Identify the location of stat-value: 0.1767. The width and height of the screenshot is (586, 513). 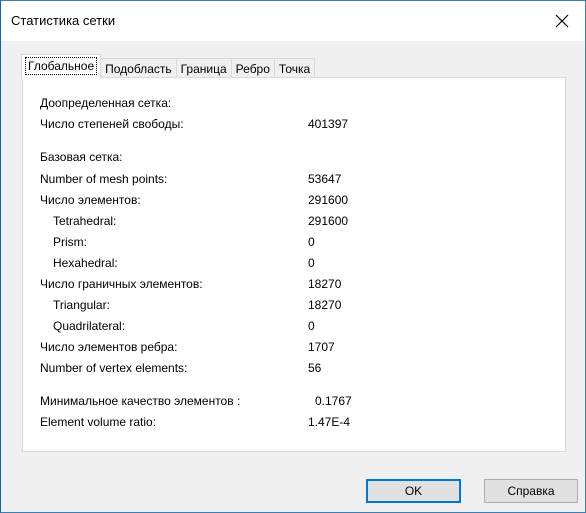
(333, 401).